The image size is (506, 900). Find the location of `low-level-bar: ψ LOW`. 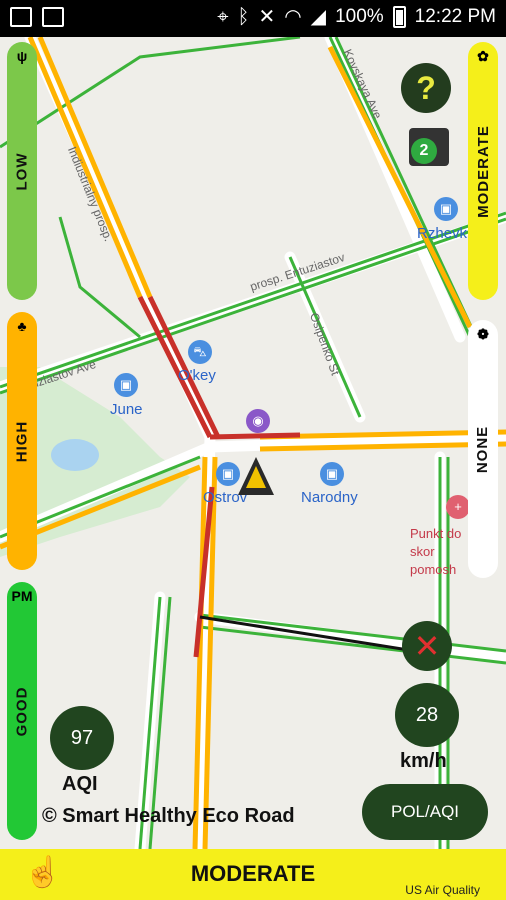

low-level-bar: ψ LOW is located at coordinates (22, 171).